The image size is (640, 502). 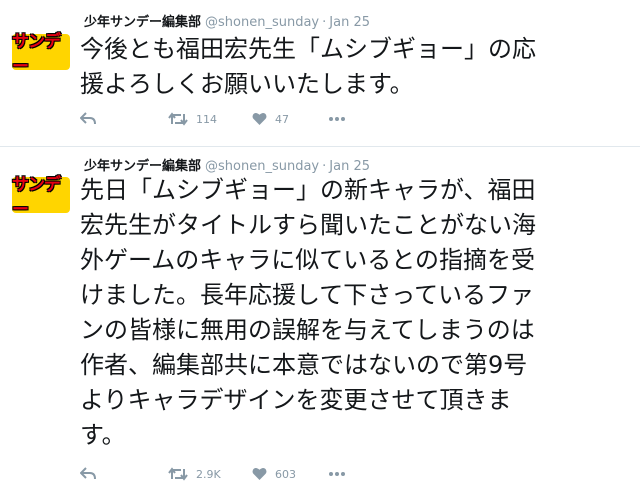 What do you see at coordinates (282, 119) in the screenshot?
I see `like-count: 47` at bounding box center [282, 119].